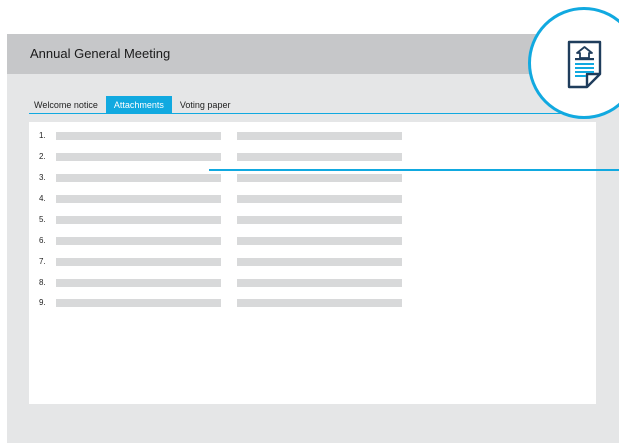 This screenshot has width=619, height=443. I want to click on list-item: 1., so click(312, 136).